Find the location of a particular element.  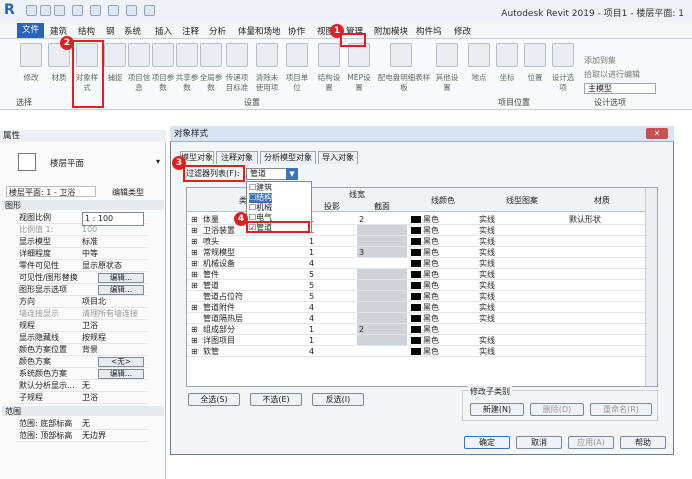

tab-analytical-objects: 分析模型对象 is located at coordinates (288, 157).